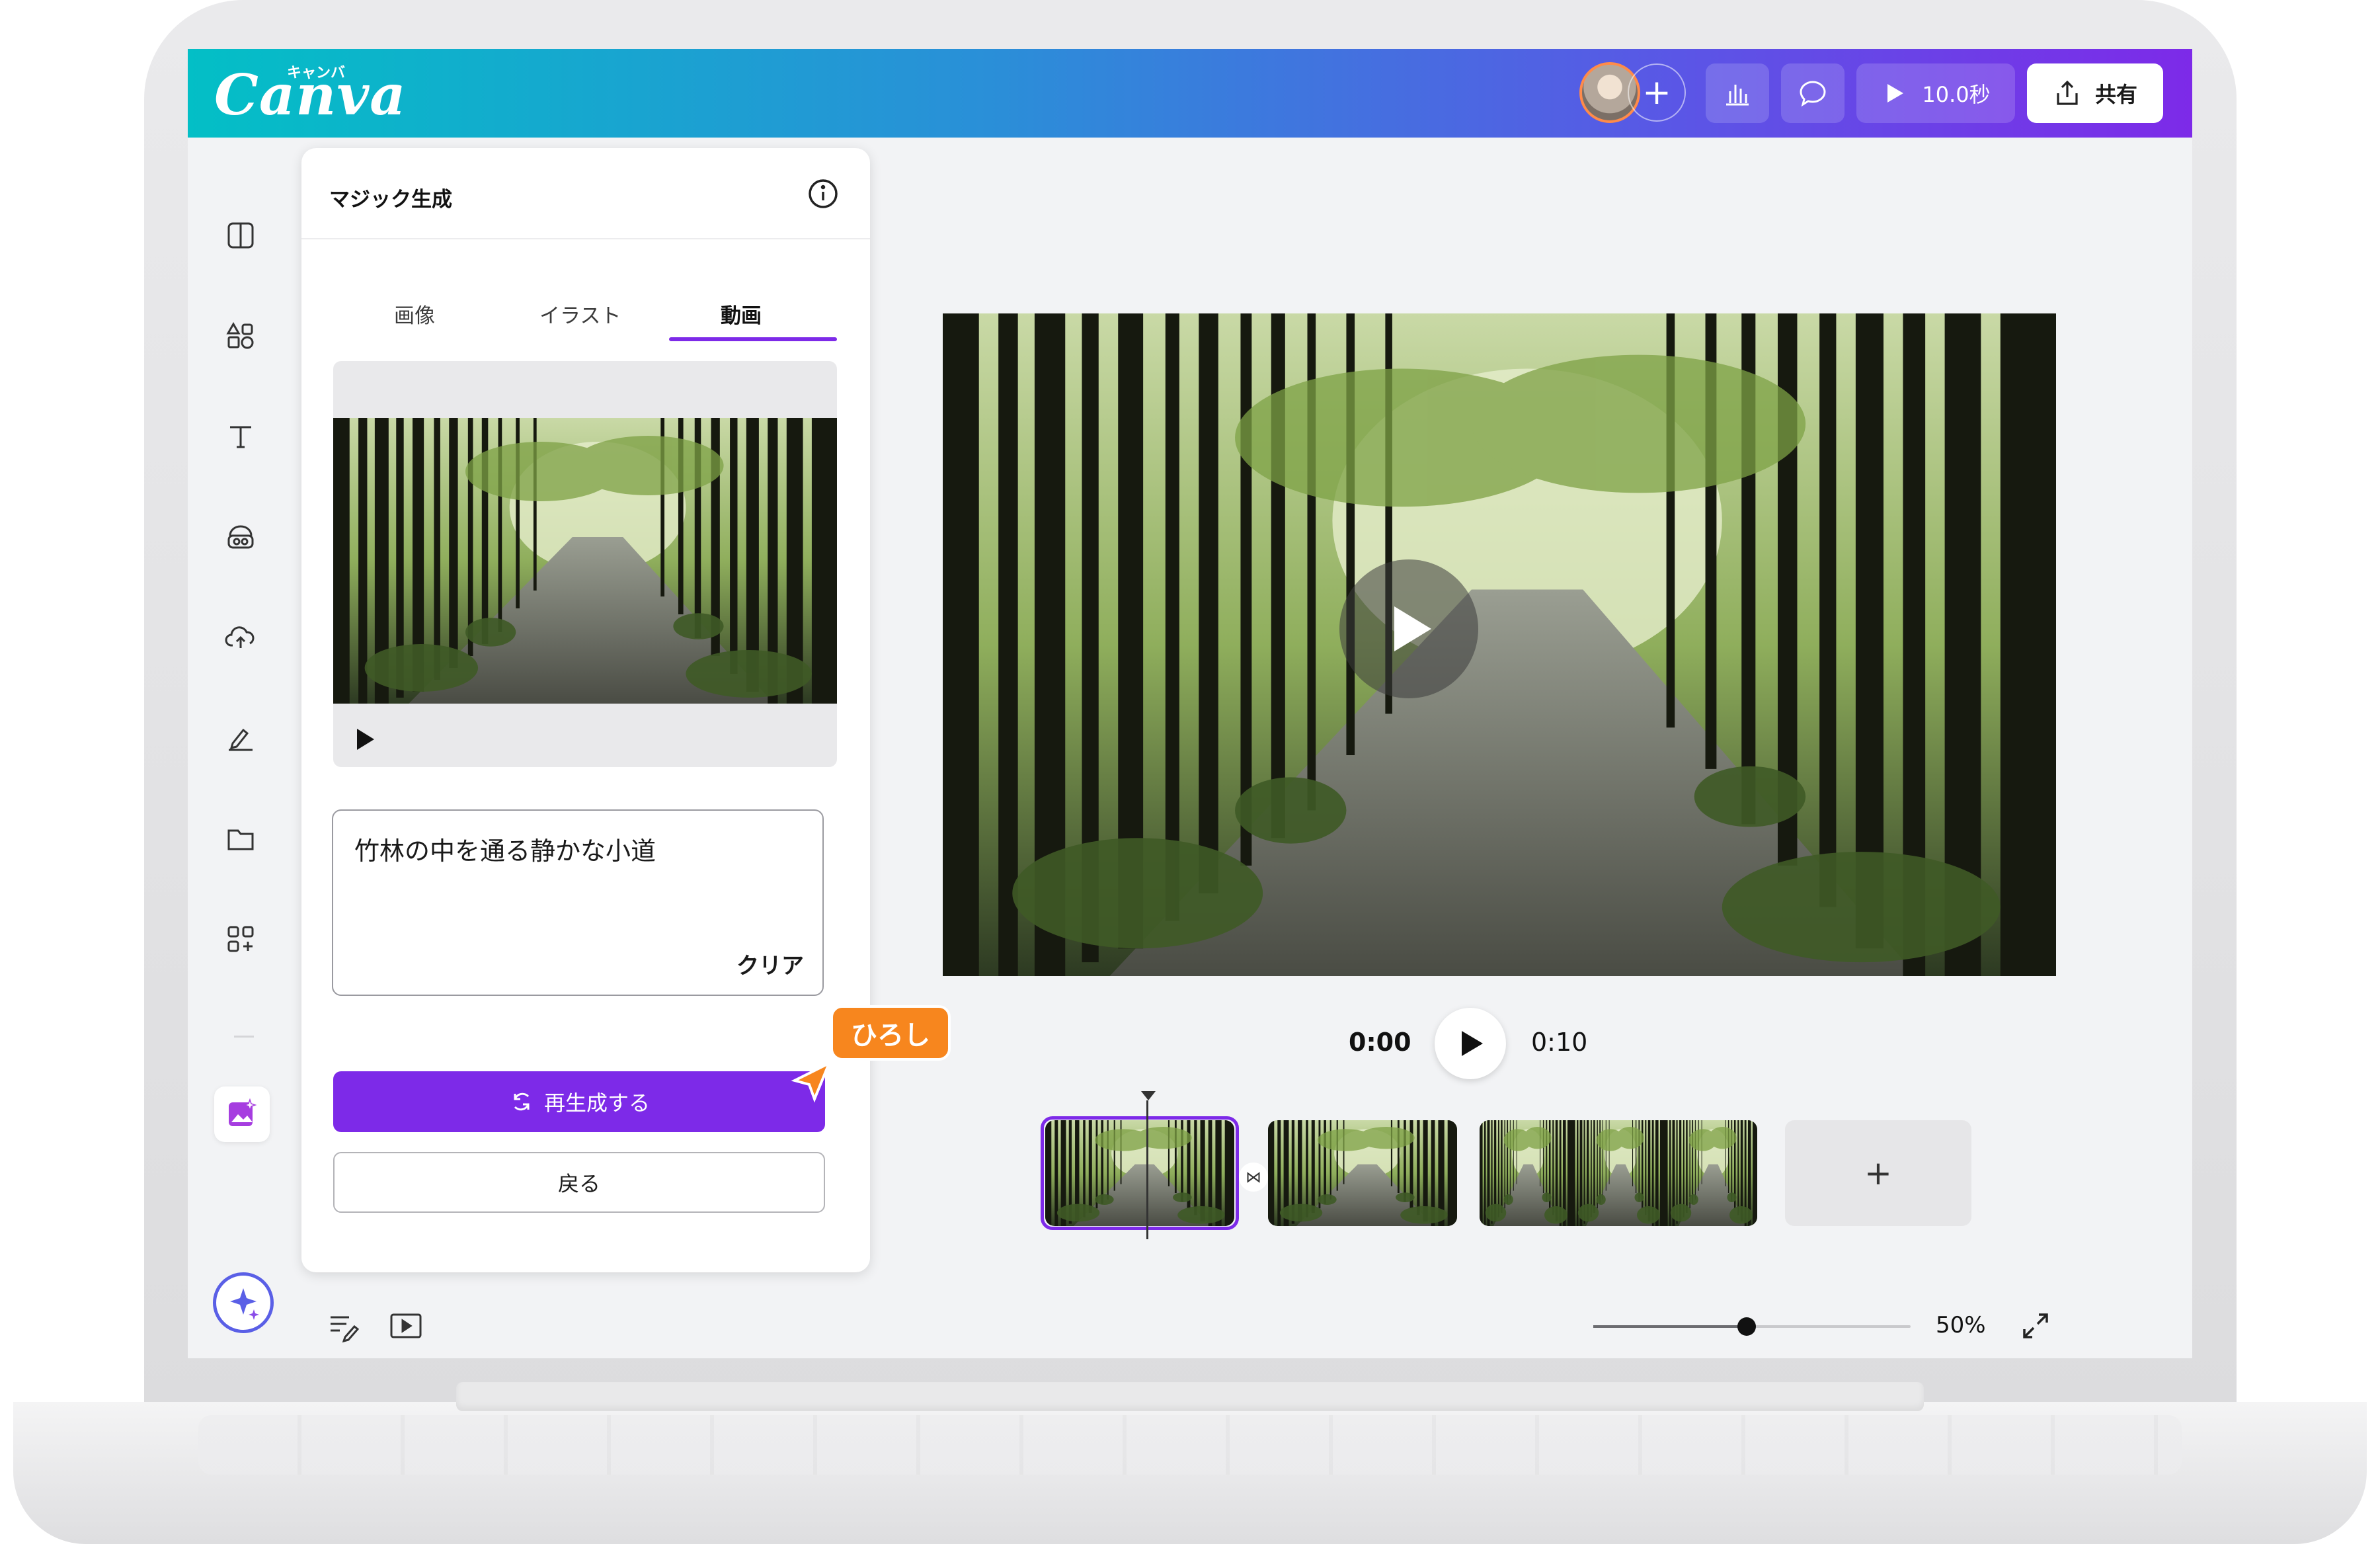  I want to click on transition-icon: ⋈, so click(1253, 1177).